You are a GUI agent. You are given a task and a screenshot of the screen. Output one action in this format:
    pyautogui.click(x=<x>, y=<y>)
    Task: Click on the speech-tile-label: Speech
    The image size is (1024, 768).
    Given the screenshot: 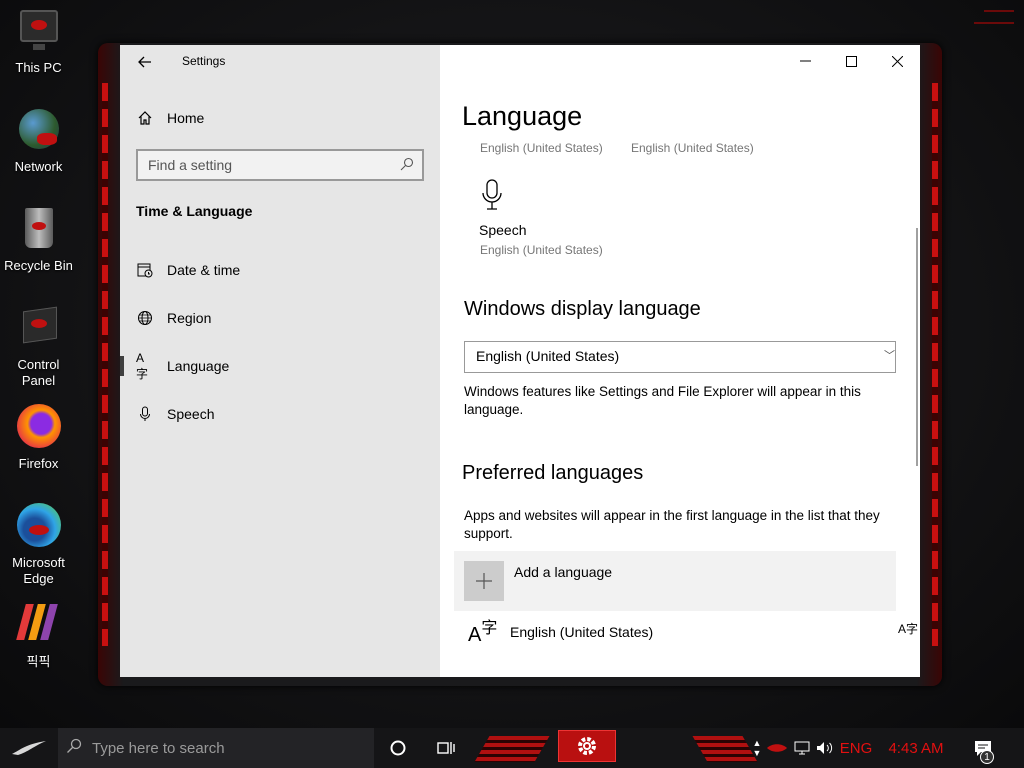 What is the action you would take?
    pyautogui.click(x=502, y=230)
    